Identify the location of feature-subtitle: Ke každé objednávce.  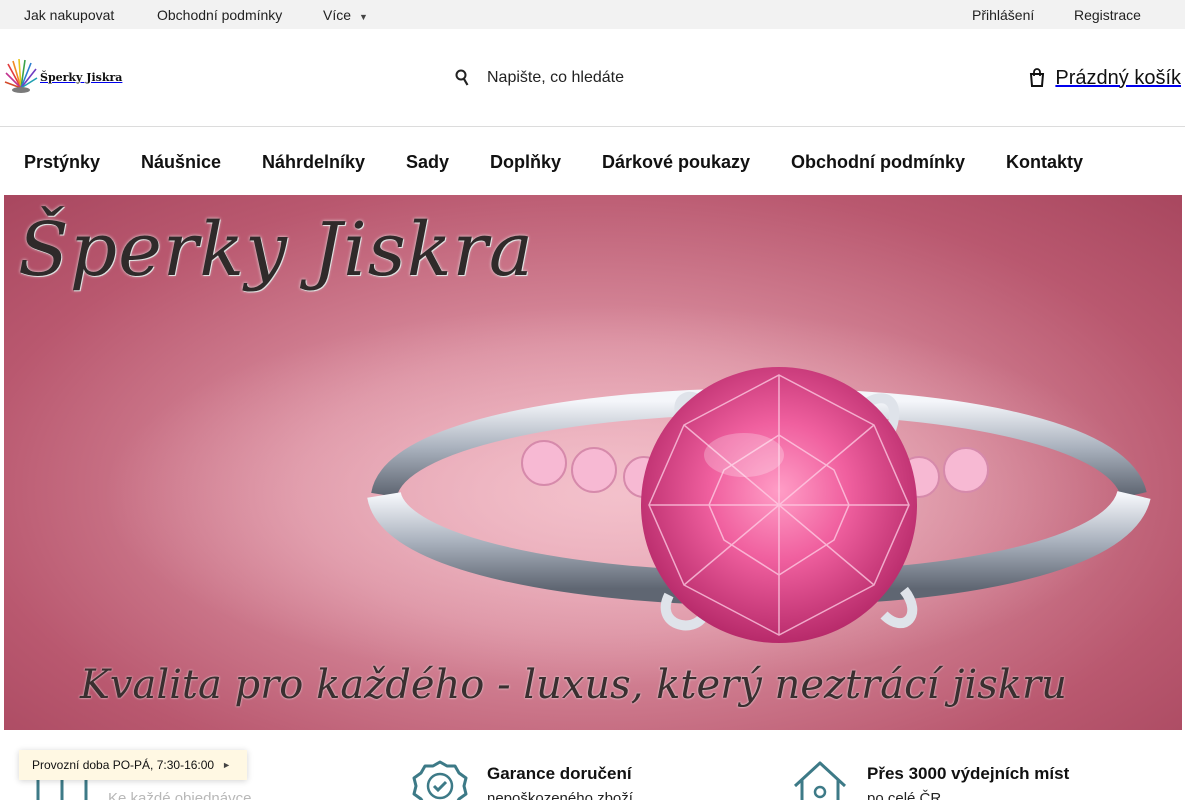
(180, 795).